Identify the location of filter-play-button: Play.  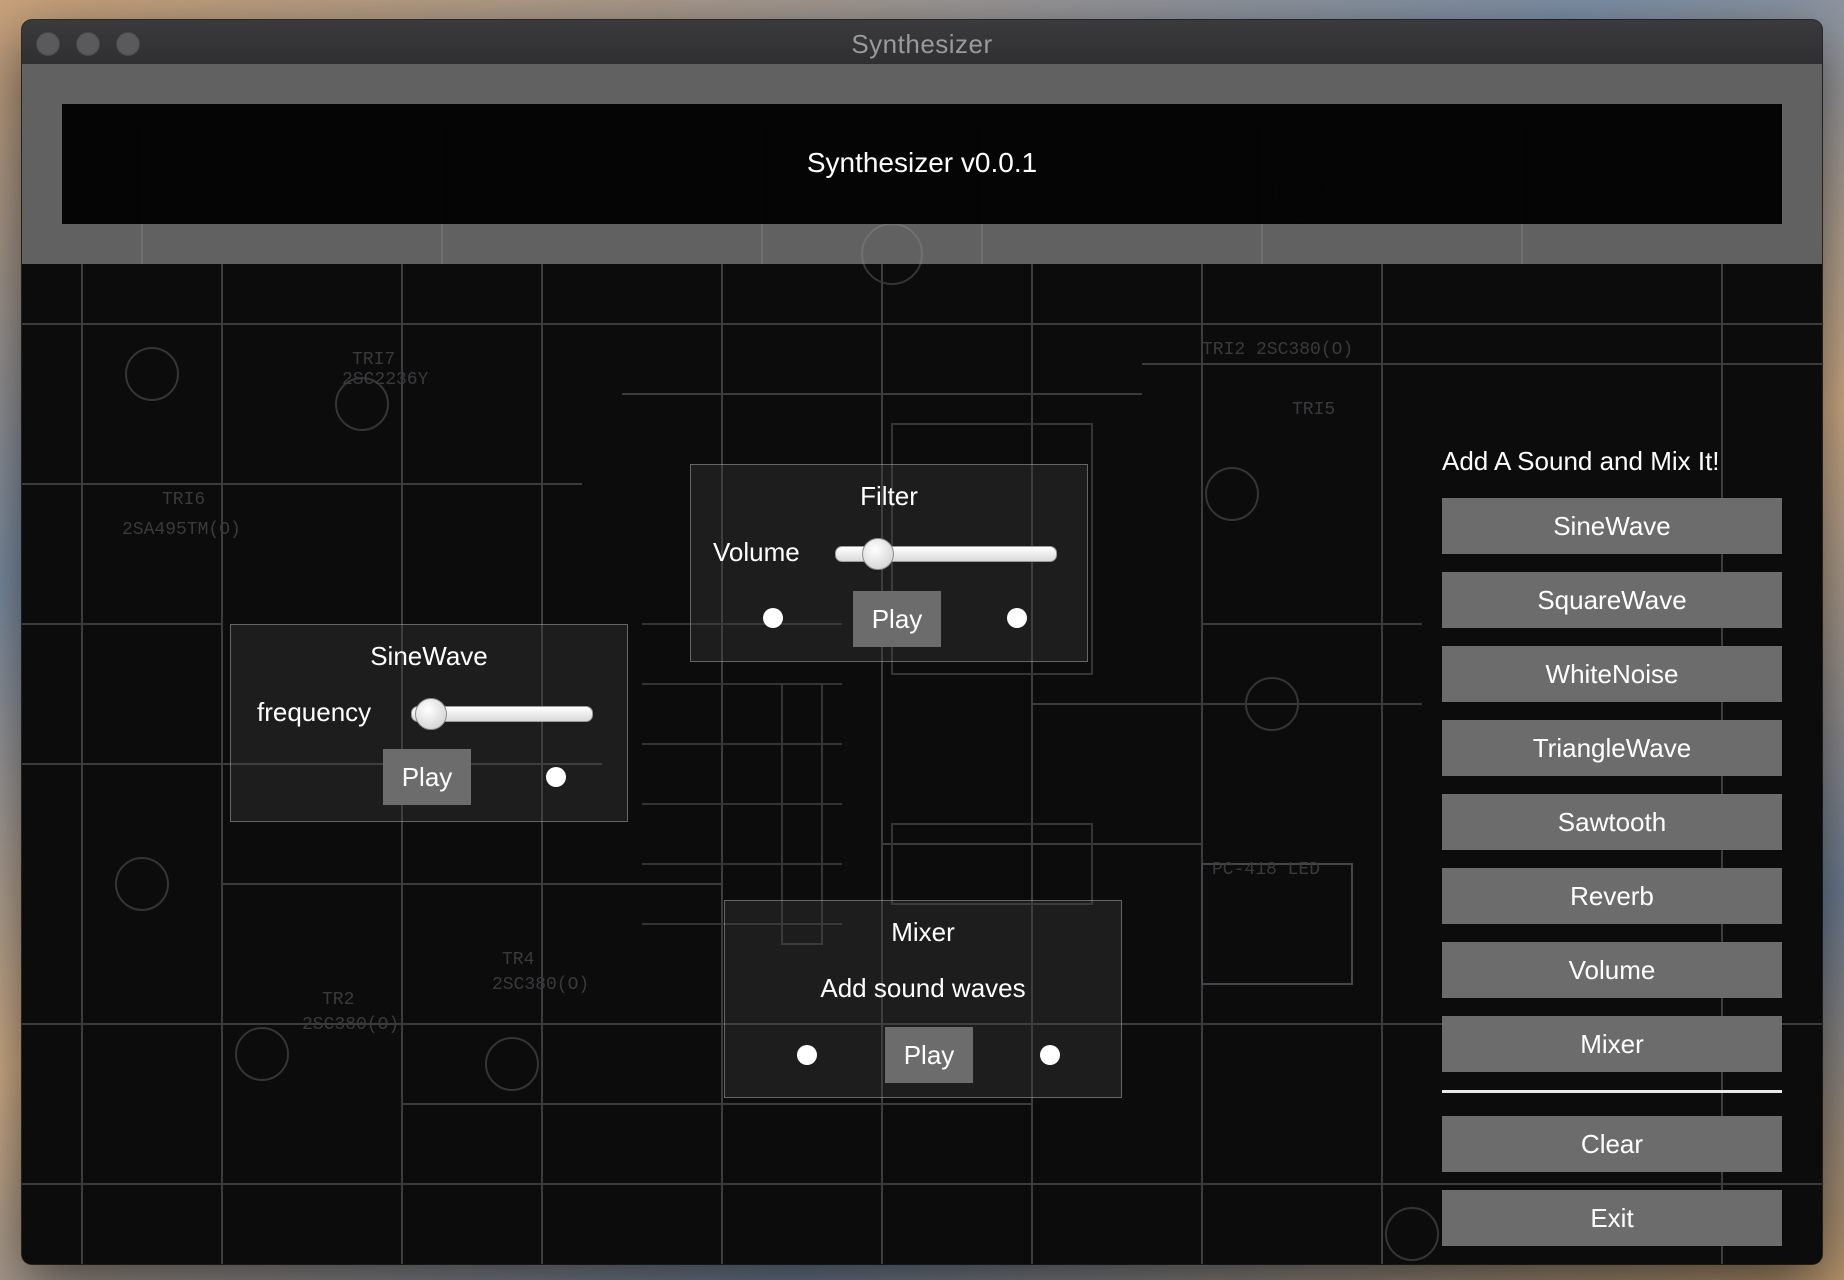
(897, 619).